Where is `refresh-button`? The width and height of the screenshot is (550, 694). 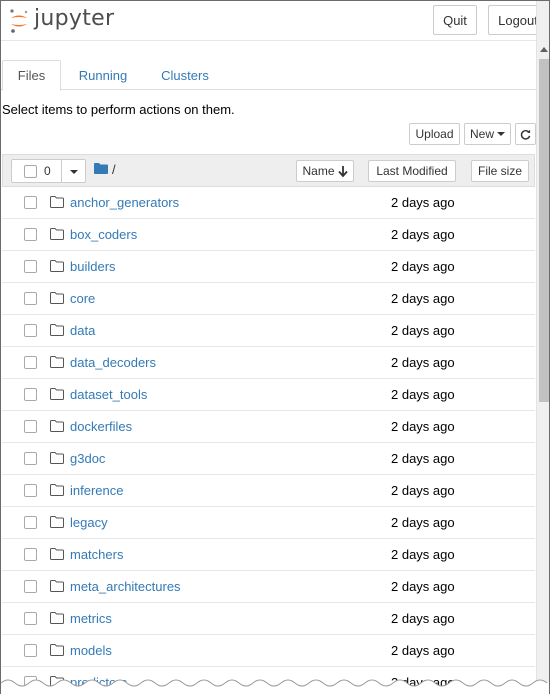
refresh-button is located at coordinates (525, 134).